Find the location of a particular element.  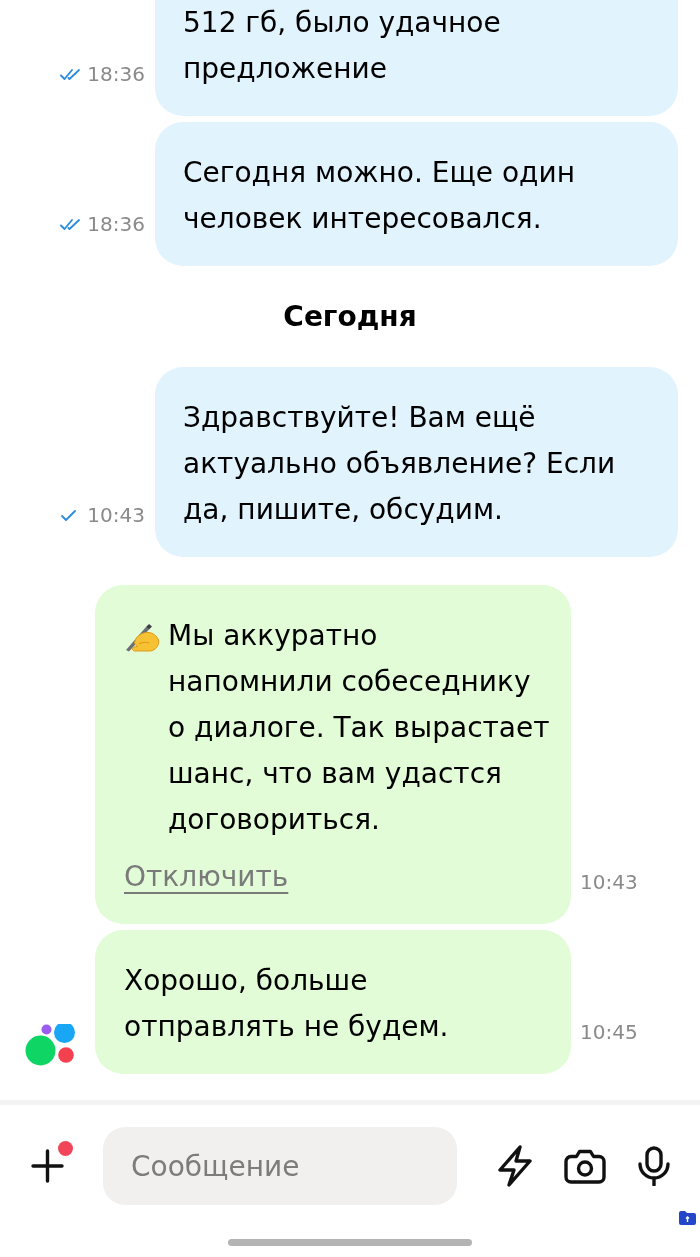

message-text: Мы аккуратно напомнили собеседнику о диалоге. Так вырастает шанс, что вам удастся договориться. is located at coordinates (359, 728).